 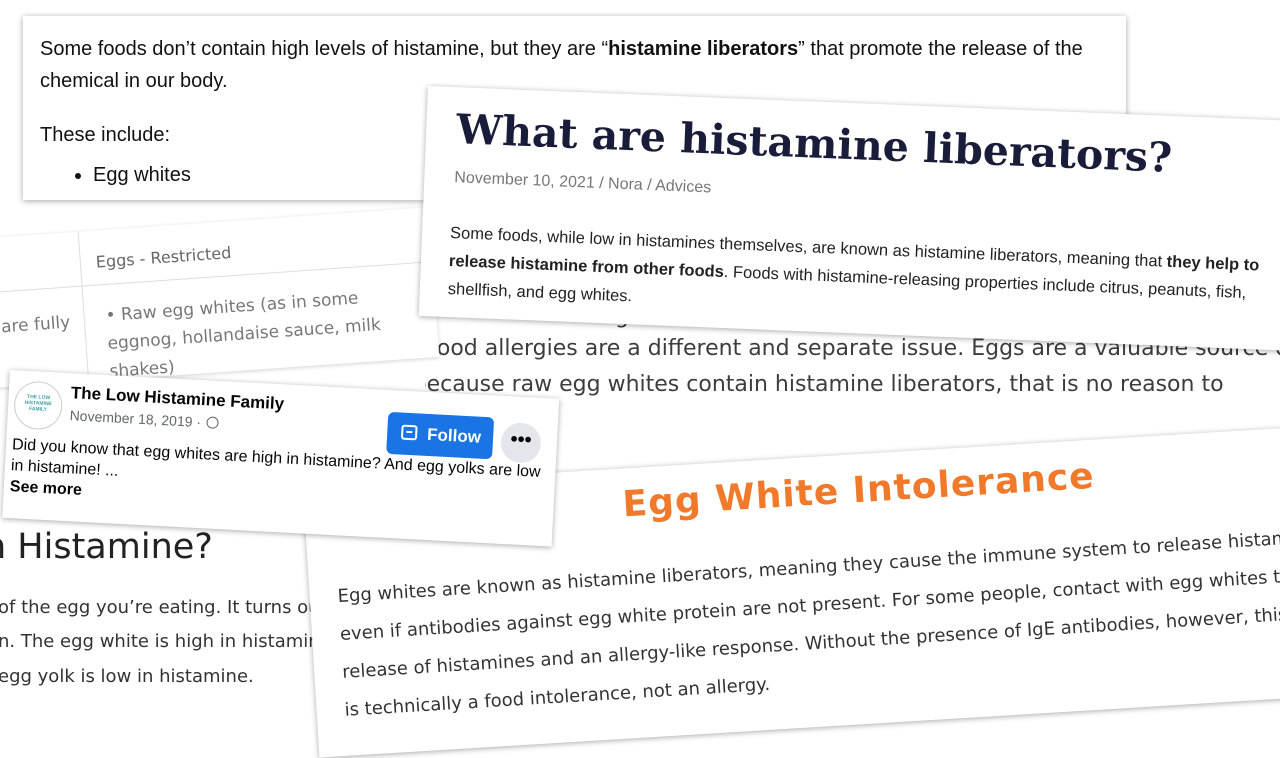 I want to click on paragraph-bold-text: histamine liberators, so click(x=703, y=49).